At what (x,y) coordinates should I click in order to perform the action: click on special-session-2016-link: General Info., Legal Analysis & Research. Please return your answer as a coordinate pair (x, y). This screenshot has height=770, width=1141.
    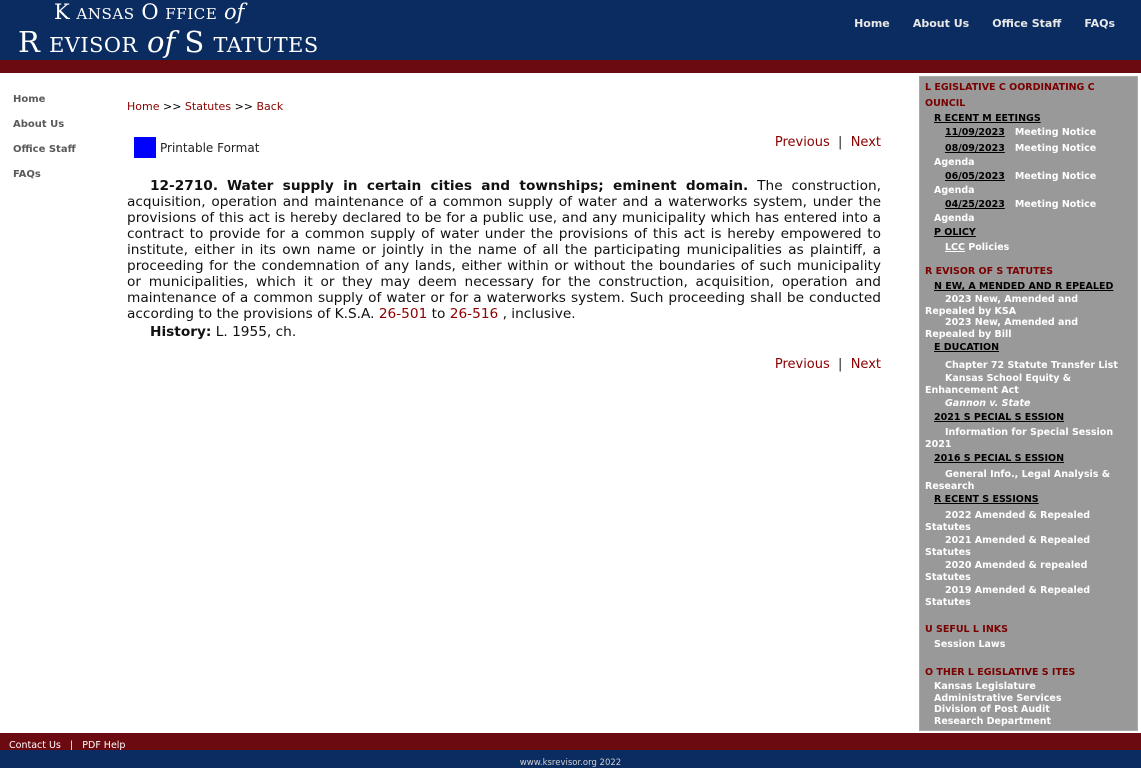
    Looking at the image, I should click on (1028, 479).